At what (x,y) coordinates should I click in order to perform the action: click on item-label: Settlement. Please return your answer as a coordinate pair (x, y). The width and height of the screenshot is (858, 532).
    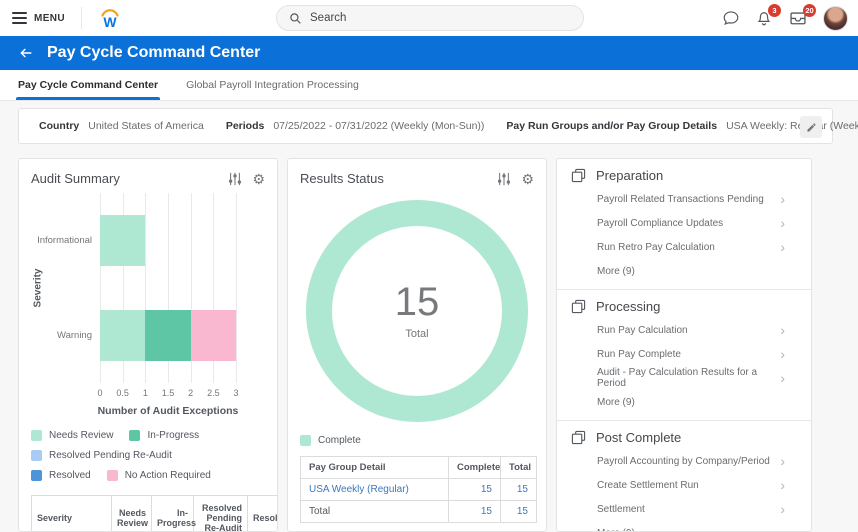
    Looking at the image, I should click on (621, 509).